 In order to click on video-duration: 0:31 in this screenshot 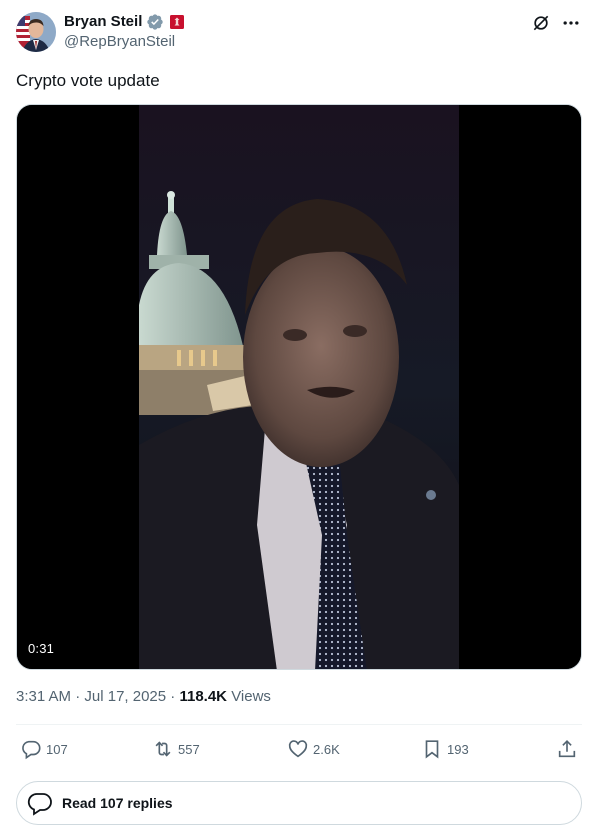, I will do `click(41, 648)`.